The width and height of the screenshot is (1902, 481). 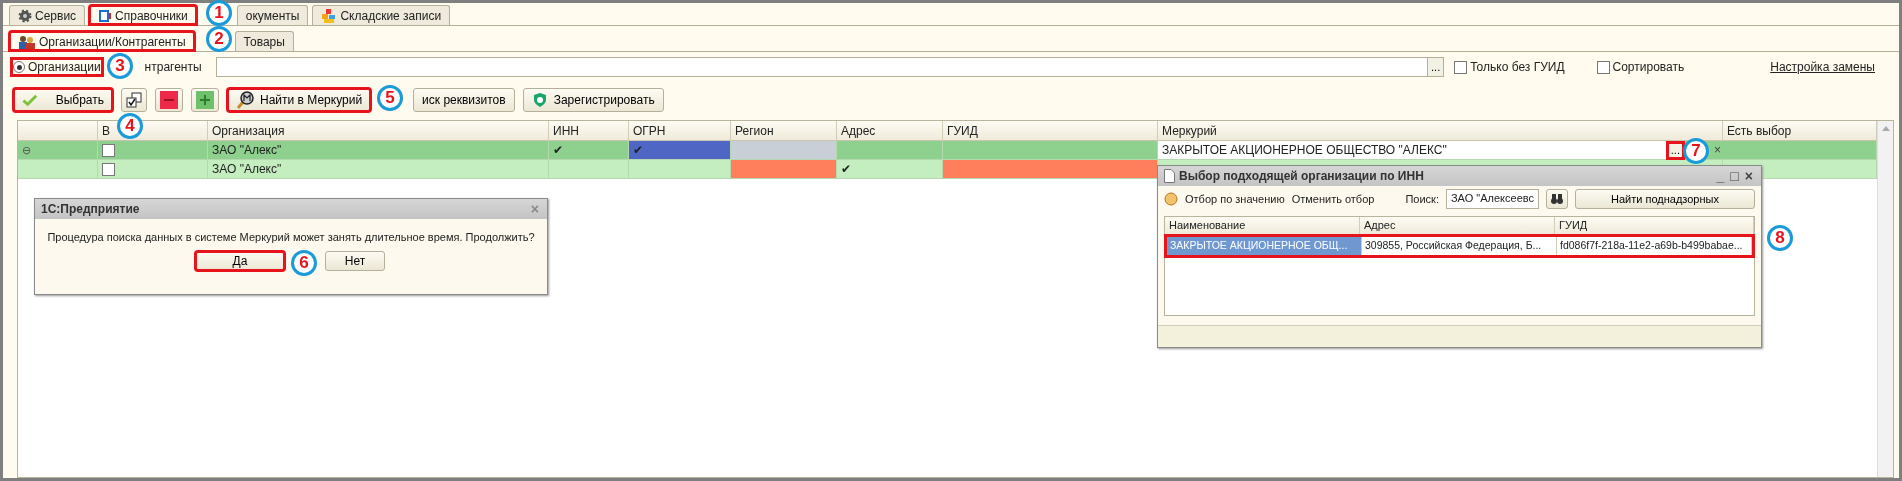 What do you see at coordinates (1517, 67) in the screenshot?
I see `checkbox-label: Только без ГУИД` at bounding box center [1517, 67].